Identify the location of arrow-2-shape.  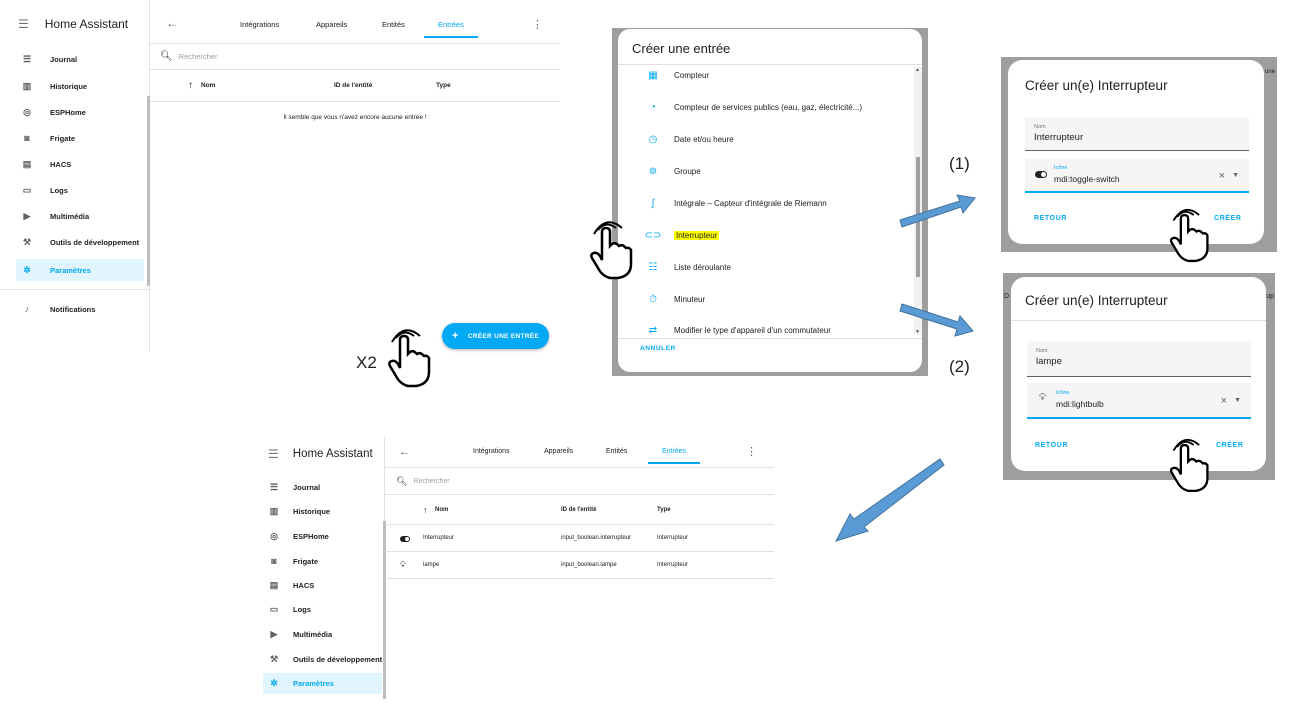
(936, 320).